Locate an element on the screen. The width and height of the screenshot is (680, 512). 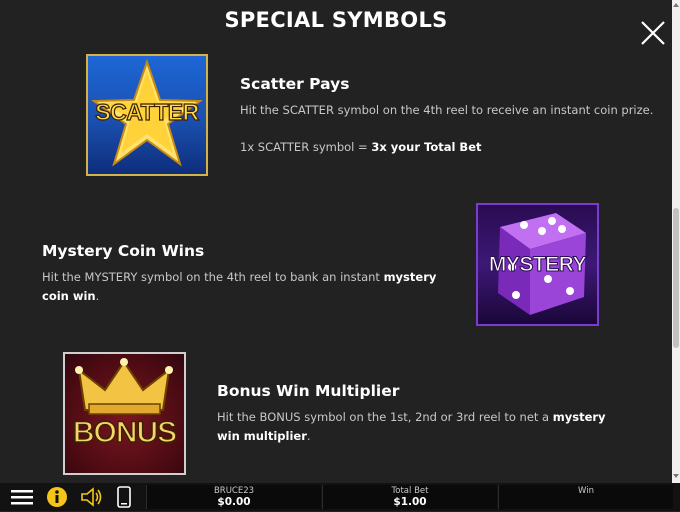
scatter-symbol-label: SCATTER is located at coordinates (147, 111).